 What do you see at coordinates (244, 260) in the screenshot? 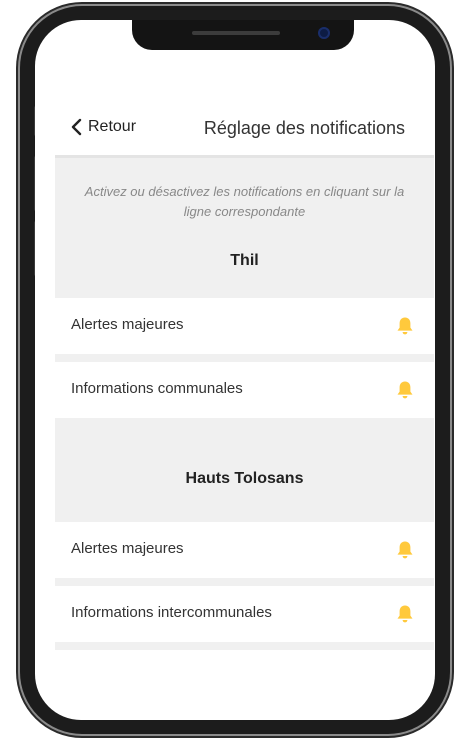
I see `group-title-thil: Thil` at bounding box center [244, 260].